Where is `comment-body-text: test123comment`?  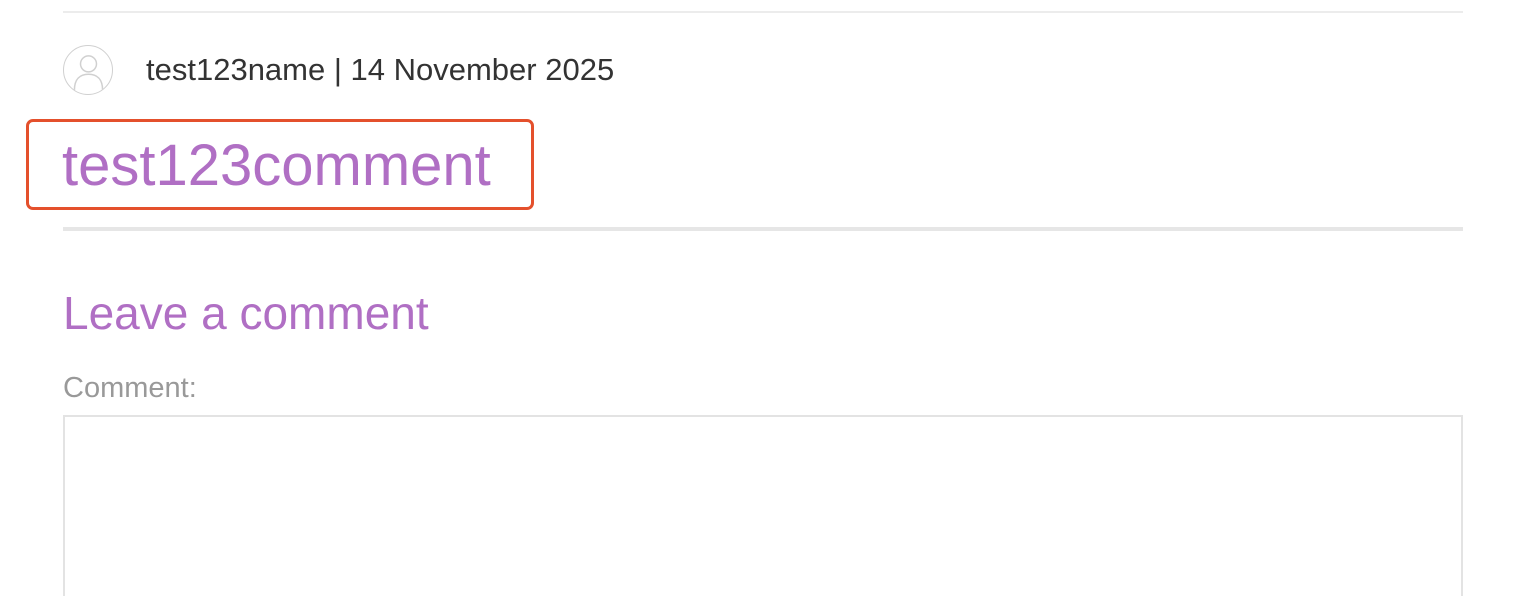 comment-body-text: test123comment is located at coordinates (276, 165).